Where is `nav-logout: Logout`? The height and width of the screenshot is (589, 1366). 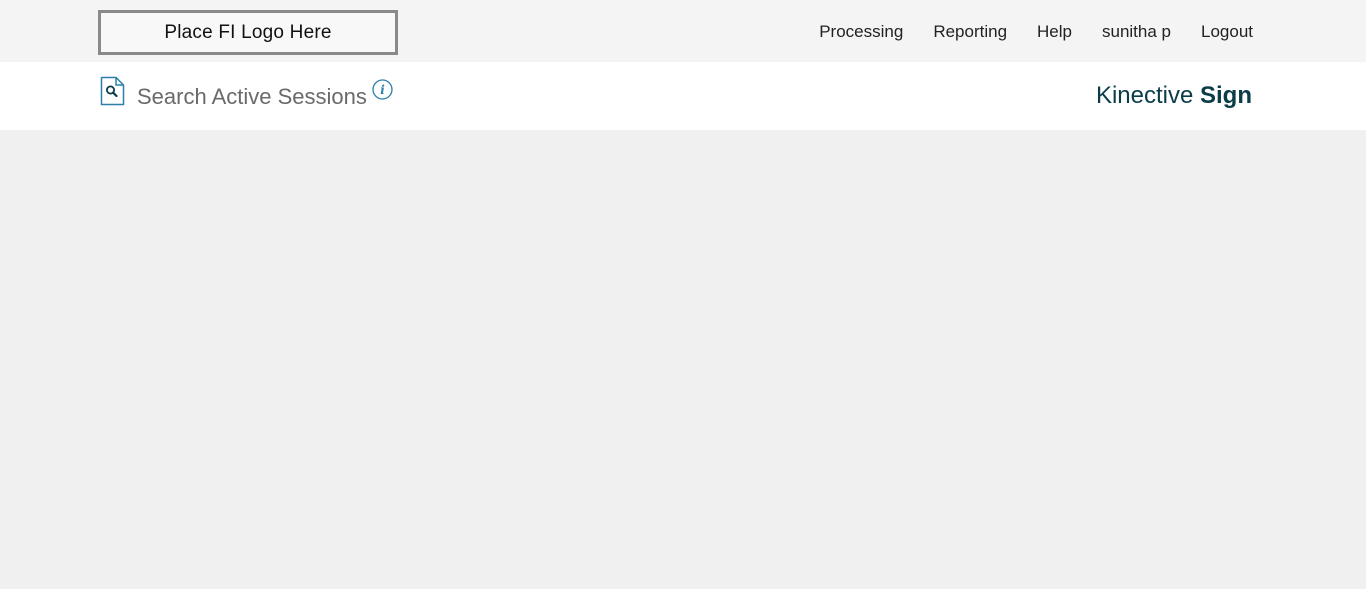
nav-logout: Logout is located at coordinates (1227, 32).